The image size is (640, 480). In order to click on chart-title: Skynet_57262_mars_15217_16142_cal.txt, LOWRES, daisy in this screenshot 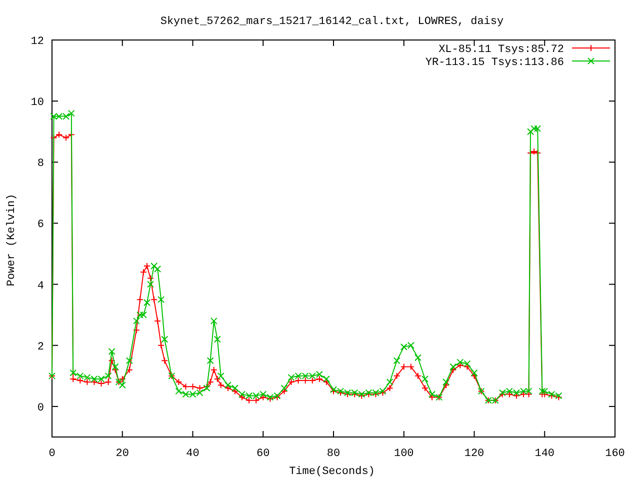, I will do `click(332, 22)`.